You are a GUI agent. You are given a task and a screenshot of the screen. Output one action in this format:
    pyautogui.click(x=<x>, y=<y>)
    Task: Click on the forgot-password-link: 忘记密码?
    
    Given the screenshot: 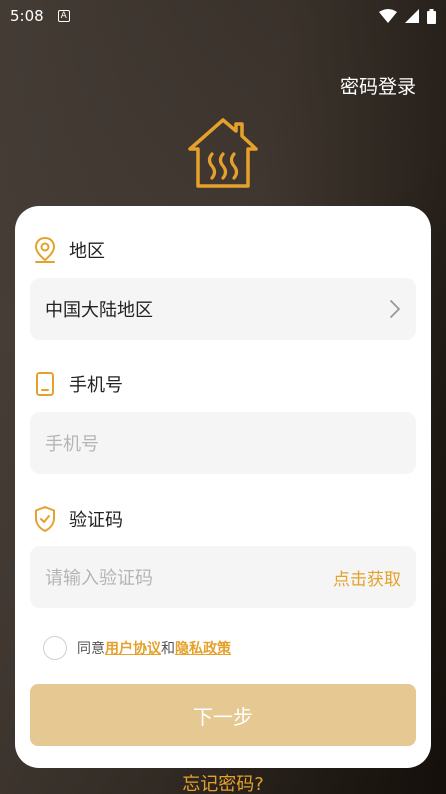 What is the action you would take?
    pyautogui.click(x=223, y=782)
    